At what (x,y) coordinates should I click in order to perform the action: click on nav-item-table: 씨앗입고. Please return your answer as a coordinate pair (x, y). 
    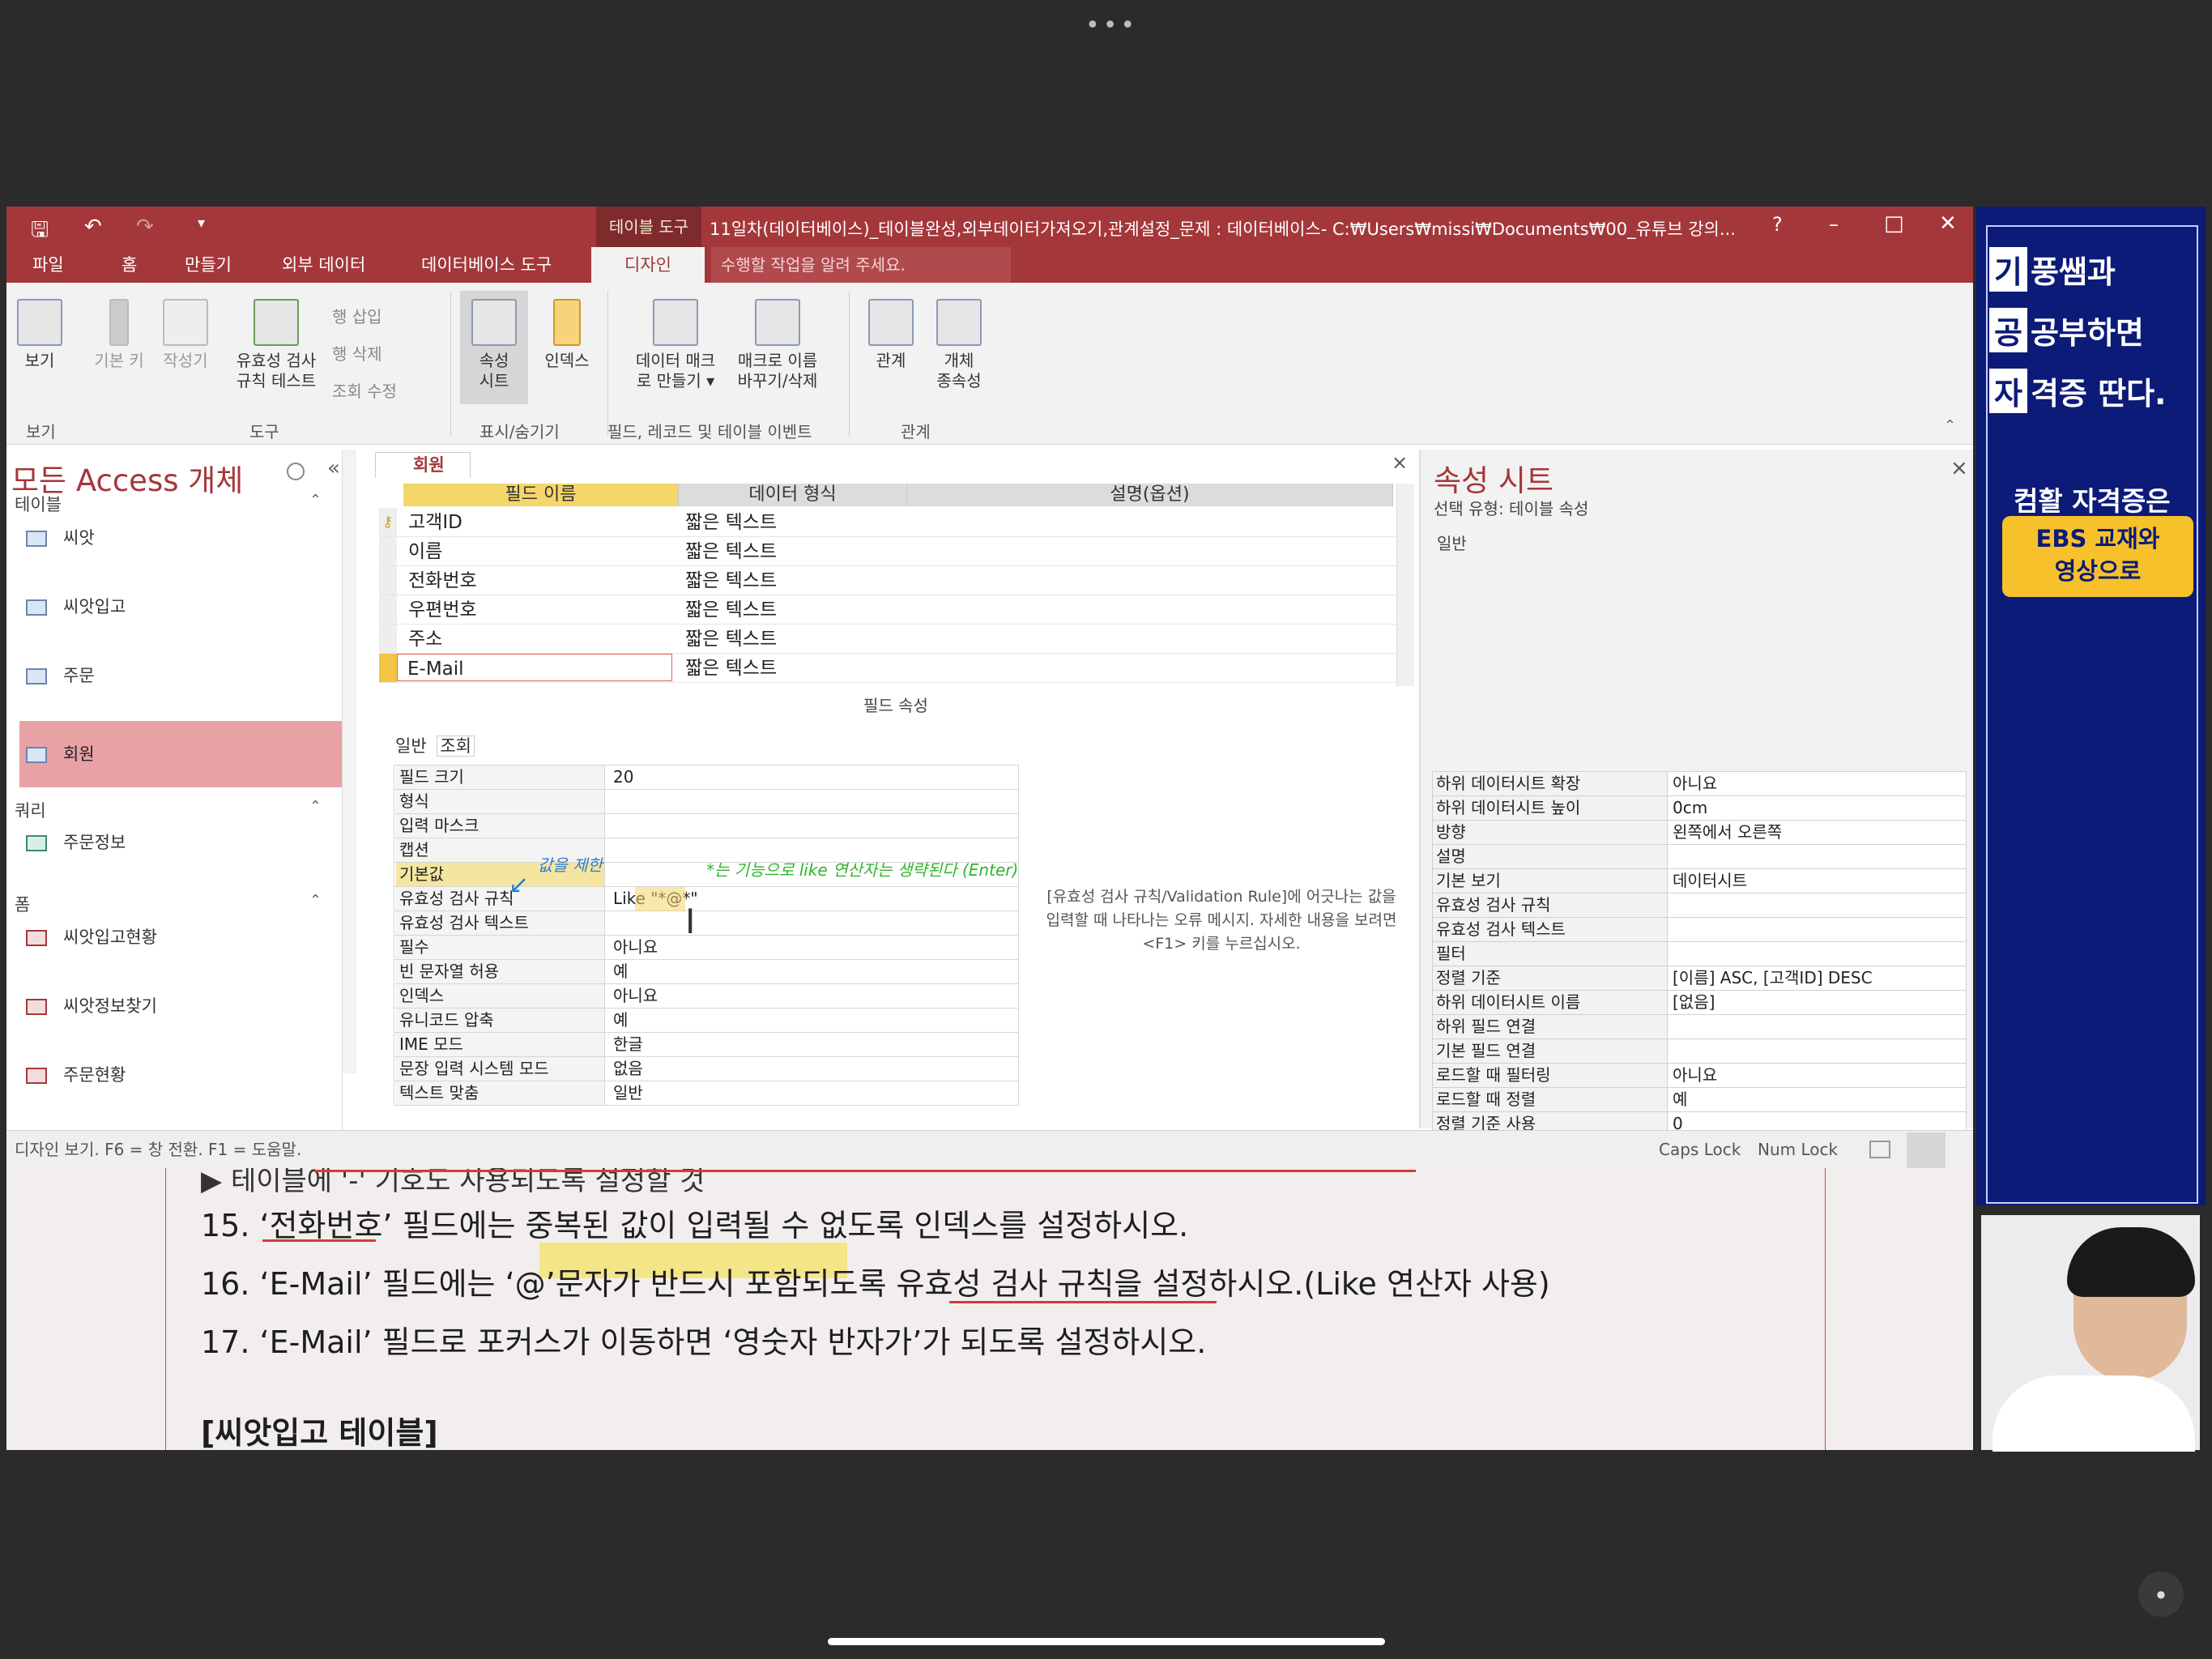
    Looking at the image, I should click on (181, 606).